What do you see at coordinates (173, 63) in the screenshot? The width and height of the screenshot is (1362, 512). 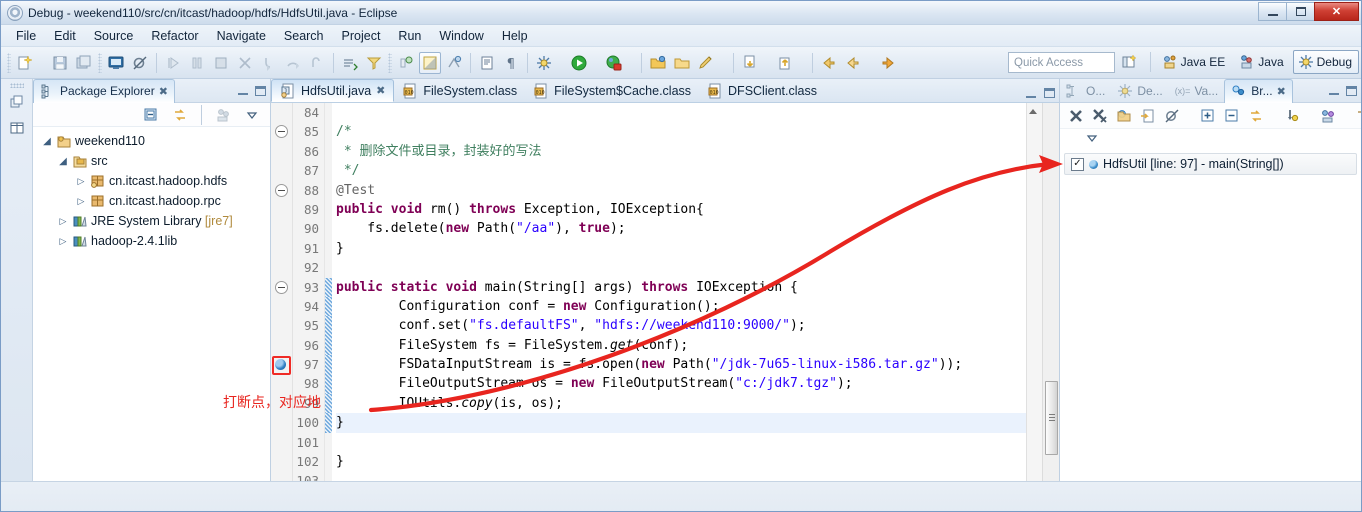 I see `resume-icon` at bounding box center [173, 63].